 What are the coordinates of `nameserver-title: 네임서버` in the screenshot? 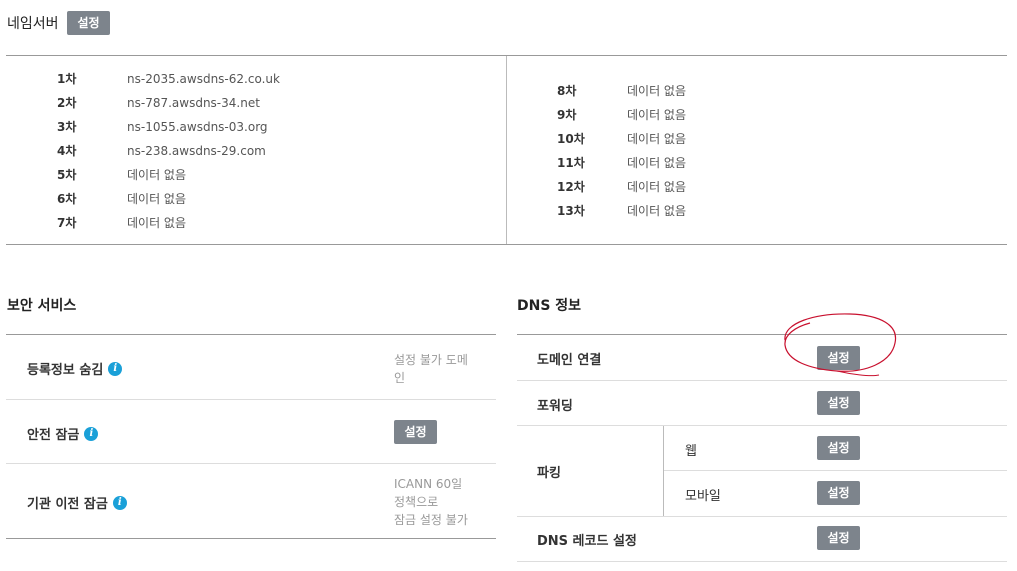 It's located at (33, 24).